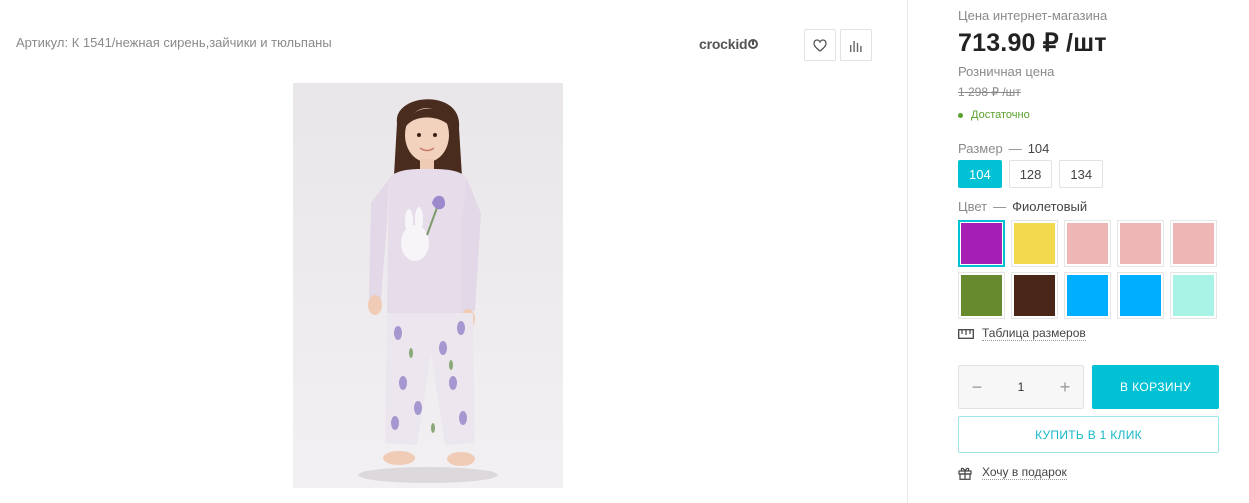 The image size is (1249, 503). Describe the element at coordinates (1000, 206) in the screenshot. I see `color-label-dash: —` at that location.